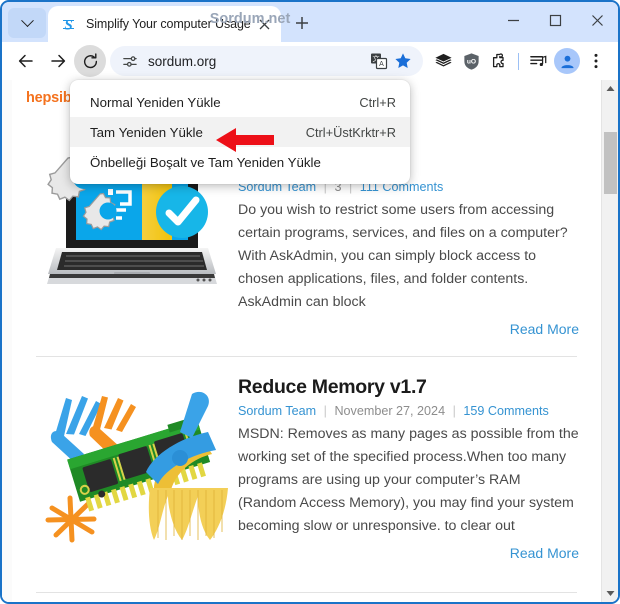 This screenshot has height=604, width=620. I want to click on ublock-origin-shield-icon: uO, so click(471, 61).